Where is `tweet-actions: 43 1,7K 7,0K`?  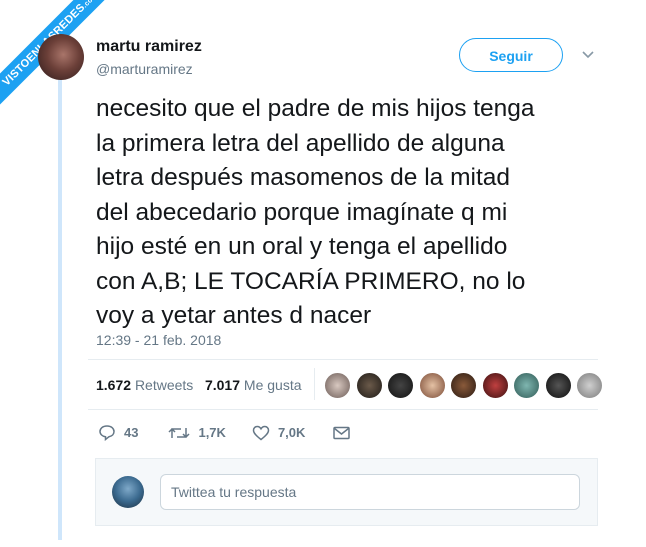 tweet-actions: 43 1,7K 7,0K is located at coordinates (224, 432).